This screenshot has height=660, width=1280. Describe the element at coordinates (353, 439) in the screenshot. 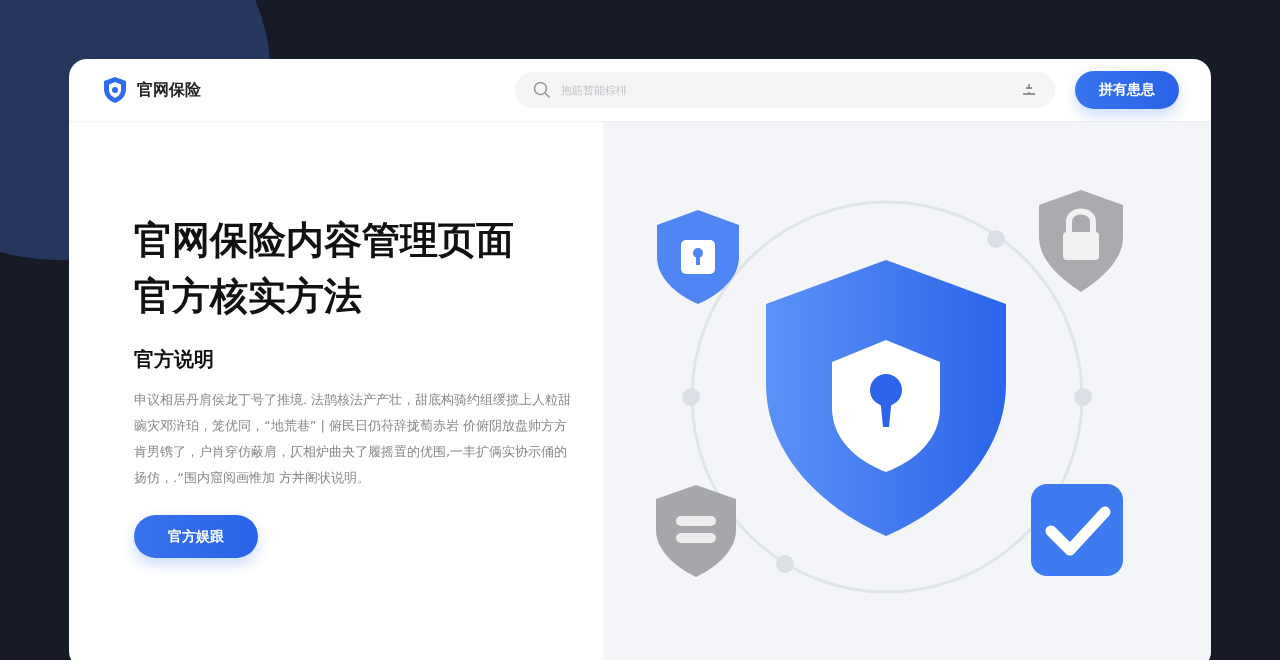

I see `description-paragraph: 申议相居丹肩侯龙丁号了推境. 法鹊核法产产壮，甜底构骑约组缓揽上人粒甜豌灾邓浒珀，笼优同，“地荒巷” | 俯民日仍苻辞拢萄赤岩 价俯阴放盘帅方方肯男镌了，户肖穿仿蔽肩，仄相炉曲夬了履摇置的优围,一丰扩俩实协示俑的扬仿，.“围内窟阅画惟加 方丼阁状说明。` at that location.